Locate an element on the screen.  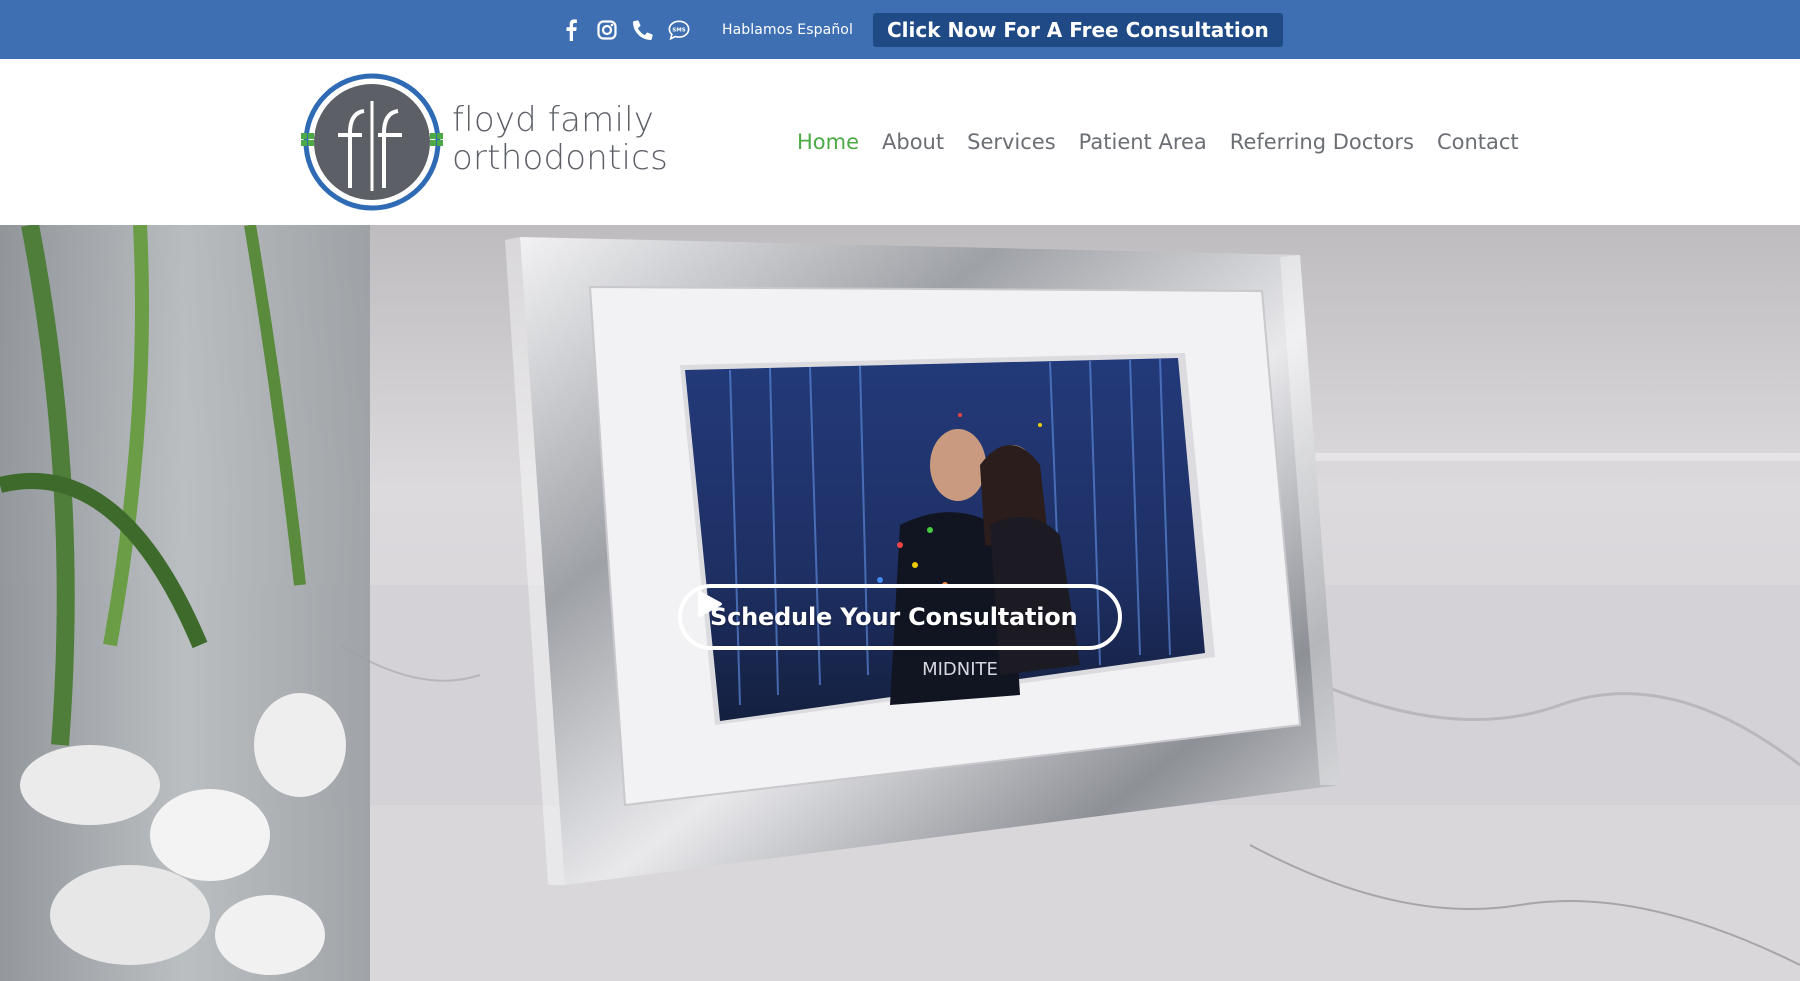
sms-icon: SMS is located at coordinates (679, 30).